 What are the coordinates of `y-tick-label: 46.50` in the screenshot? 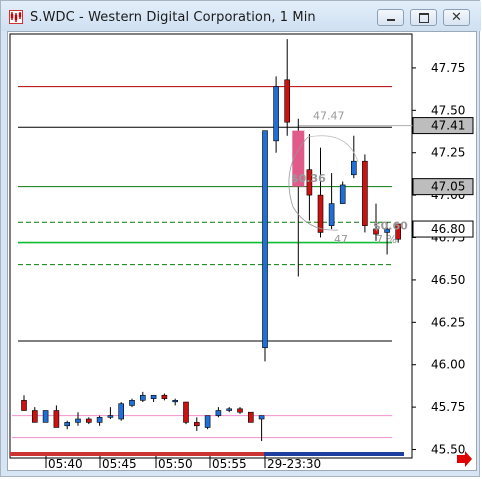 It's located at (448, 280).